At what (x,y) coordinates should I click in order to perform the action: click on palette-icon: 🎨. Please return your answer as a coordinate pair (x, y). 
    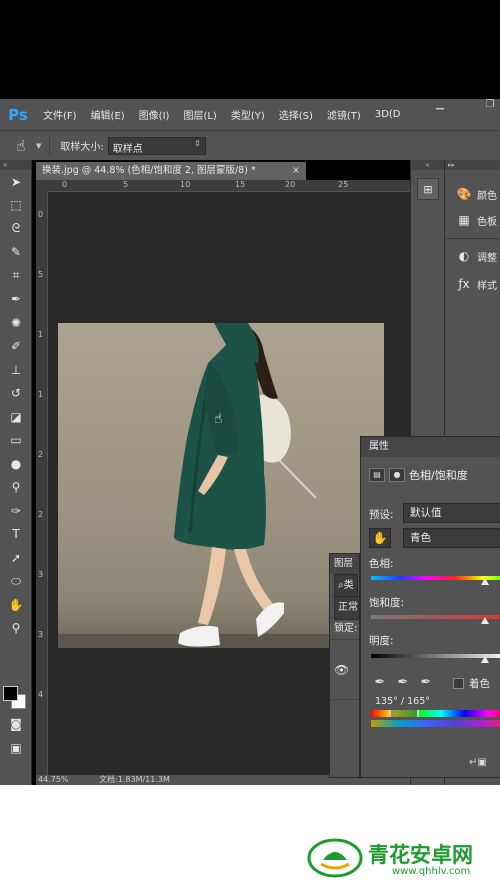
    Looking at the image, I should click on (464, 194).